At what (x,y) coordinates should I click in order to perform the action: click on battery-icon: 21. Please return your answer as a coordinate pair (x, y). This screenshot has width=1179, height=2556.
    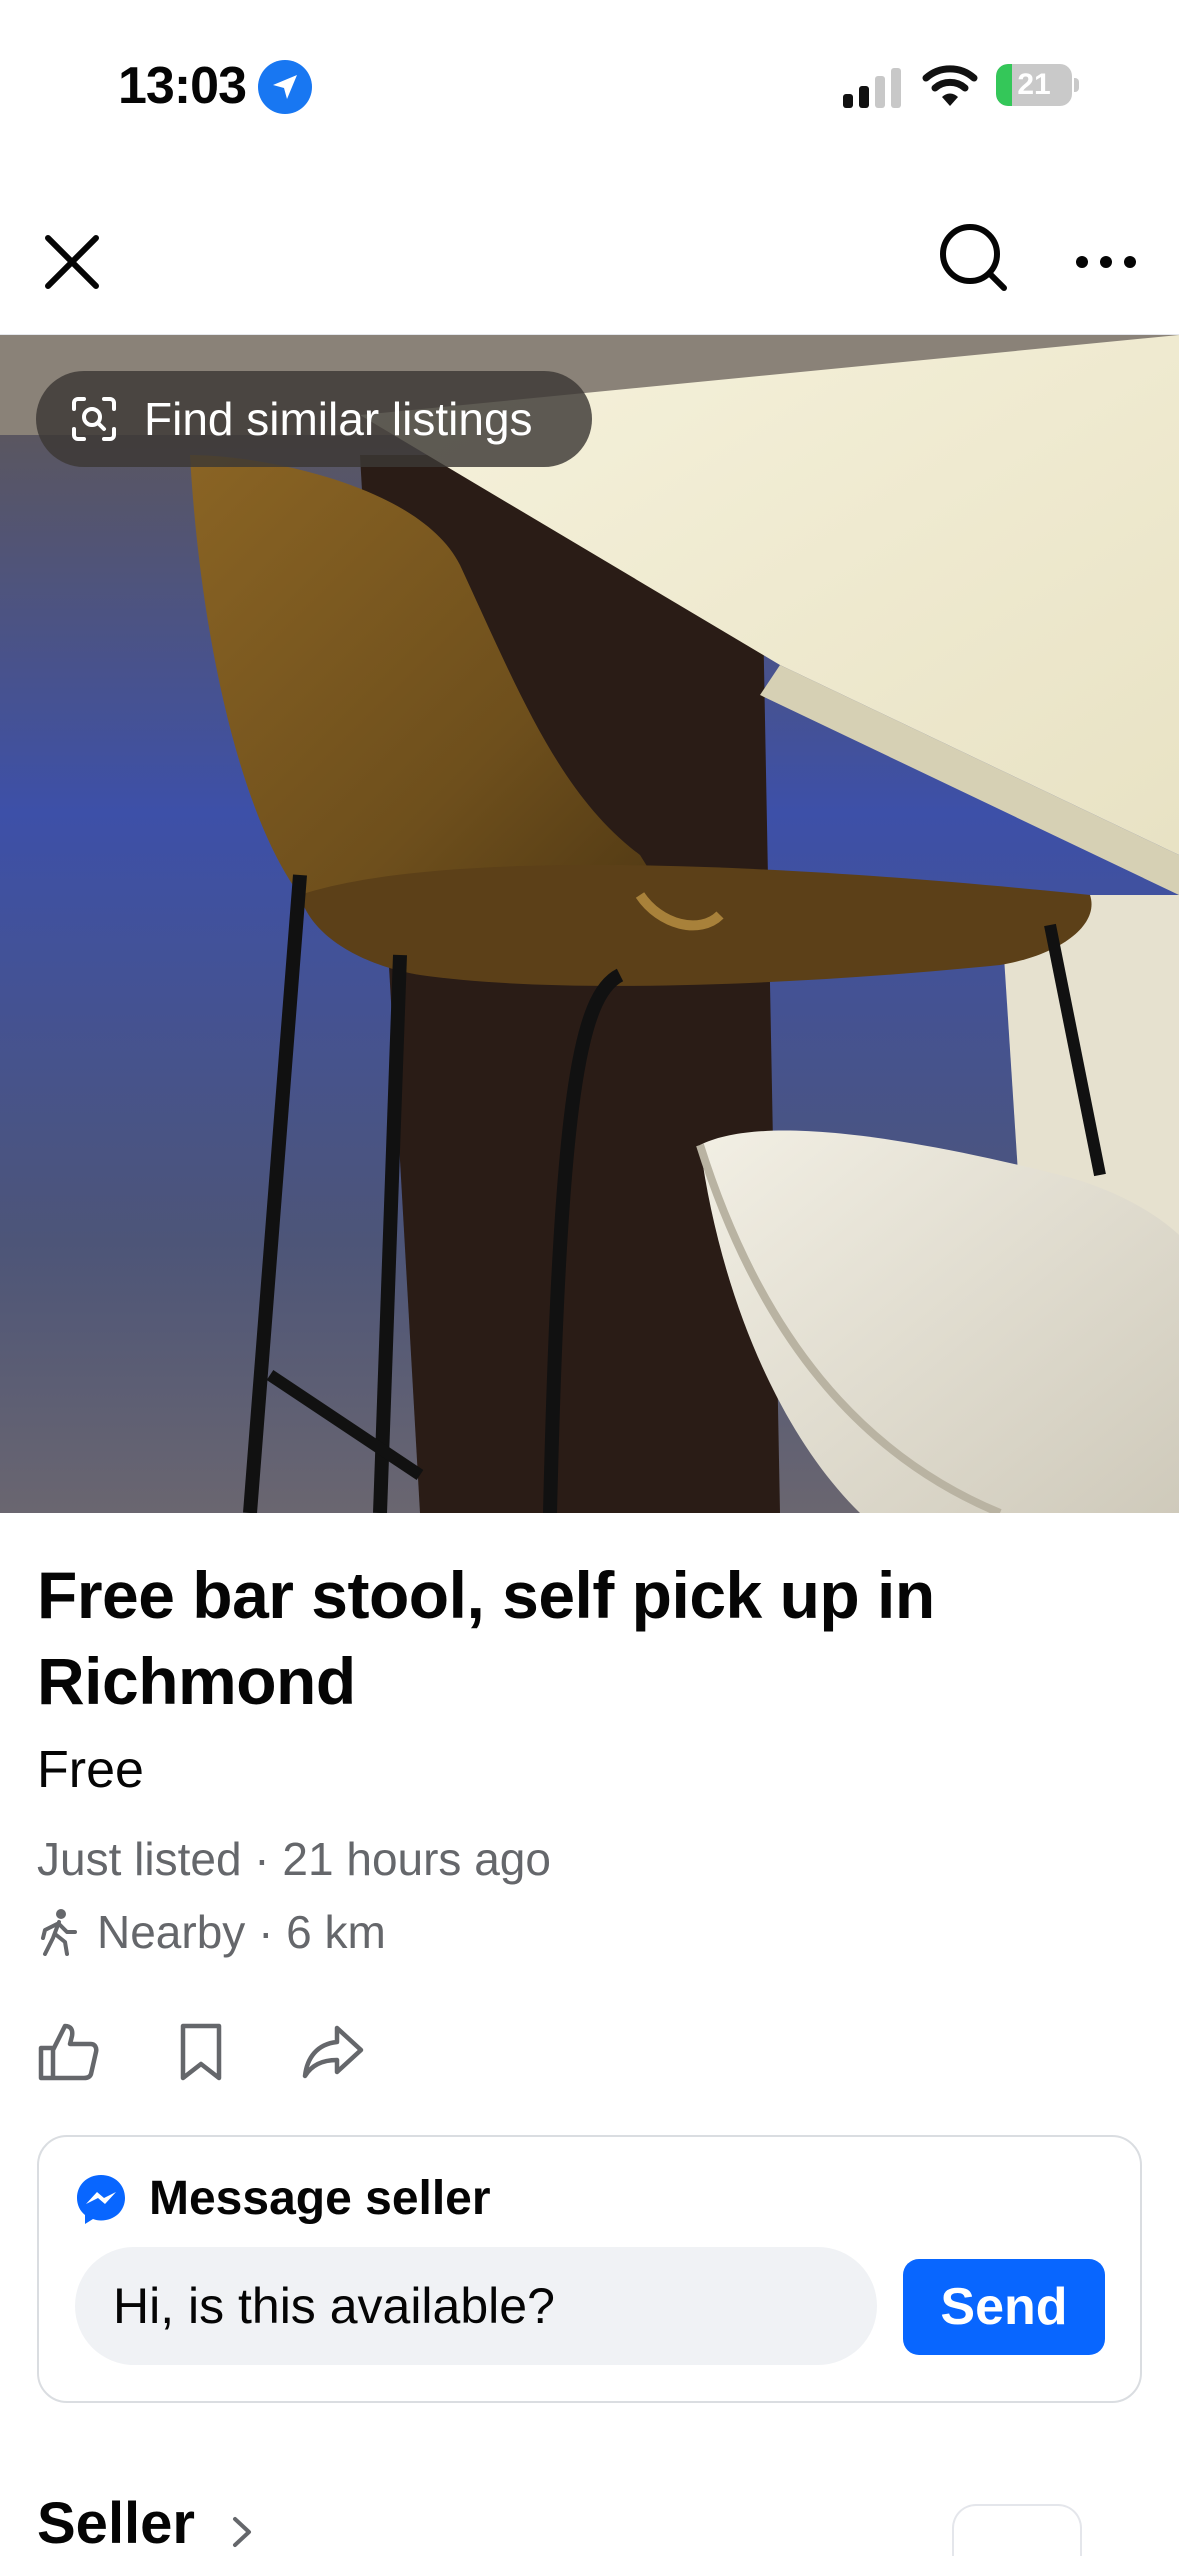
    Looking at the image, I should click on (1037, 85).